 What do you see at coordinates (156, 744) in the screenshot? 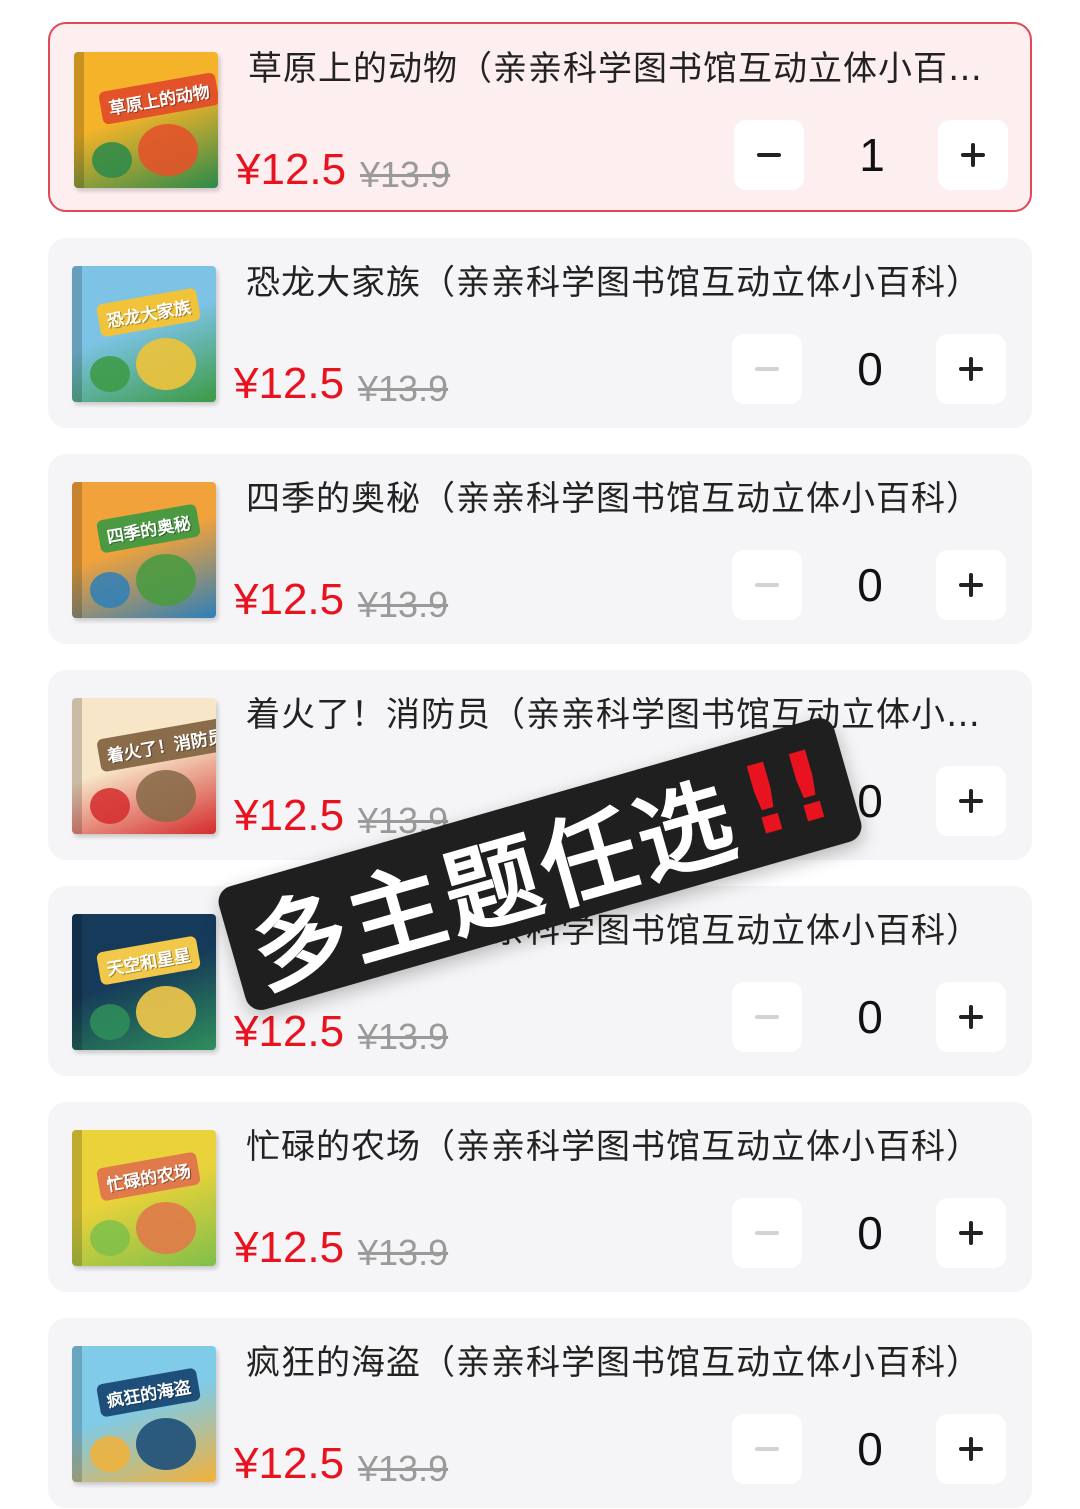
I see `cover-title-label: 着火了！消防员` at bounding box center [156, 744].